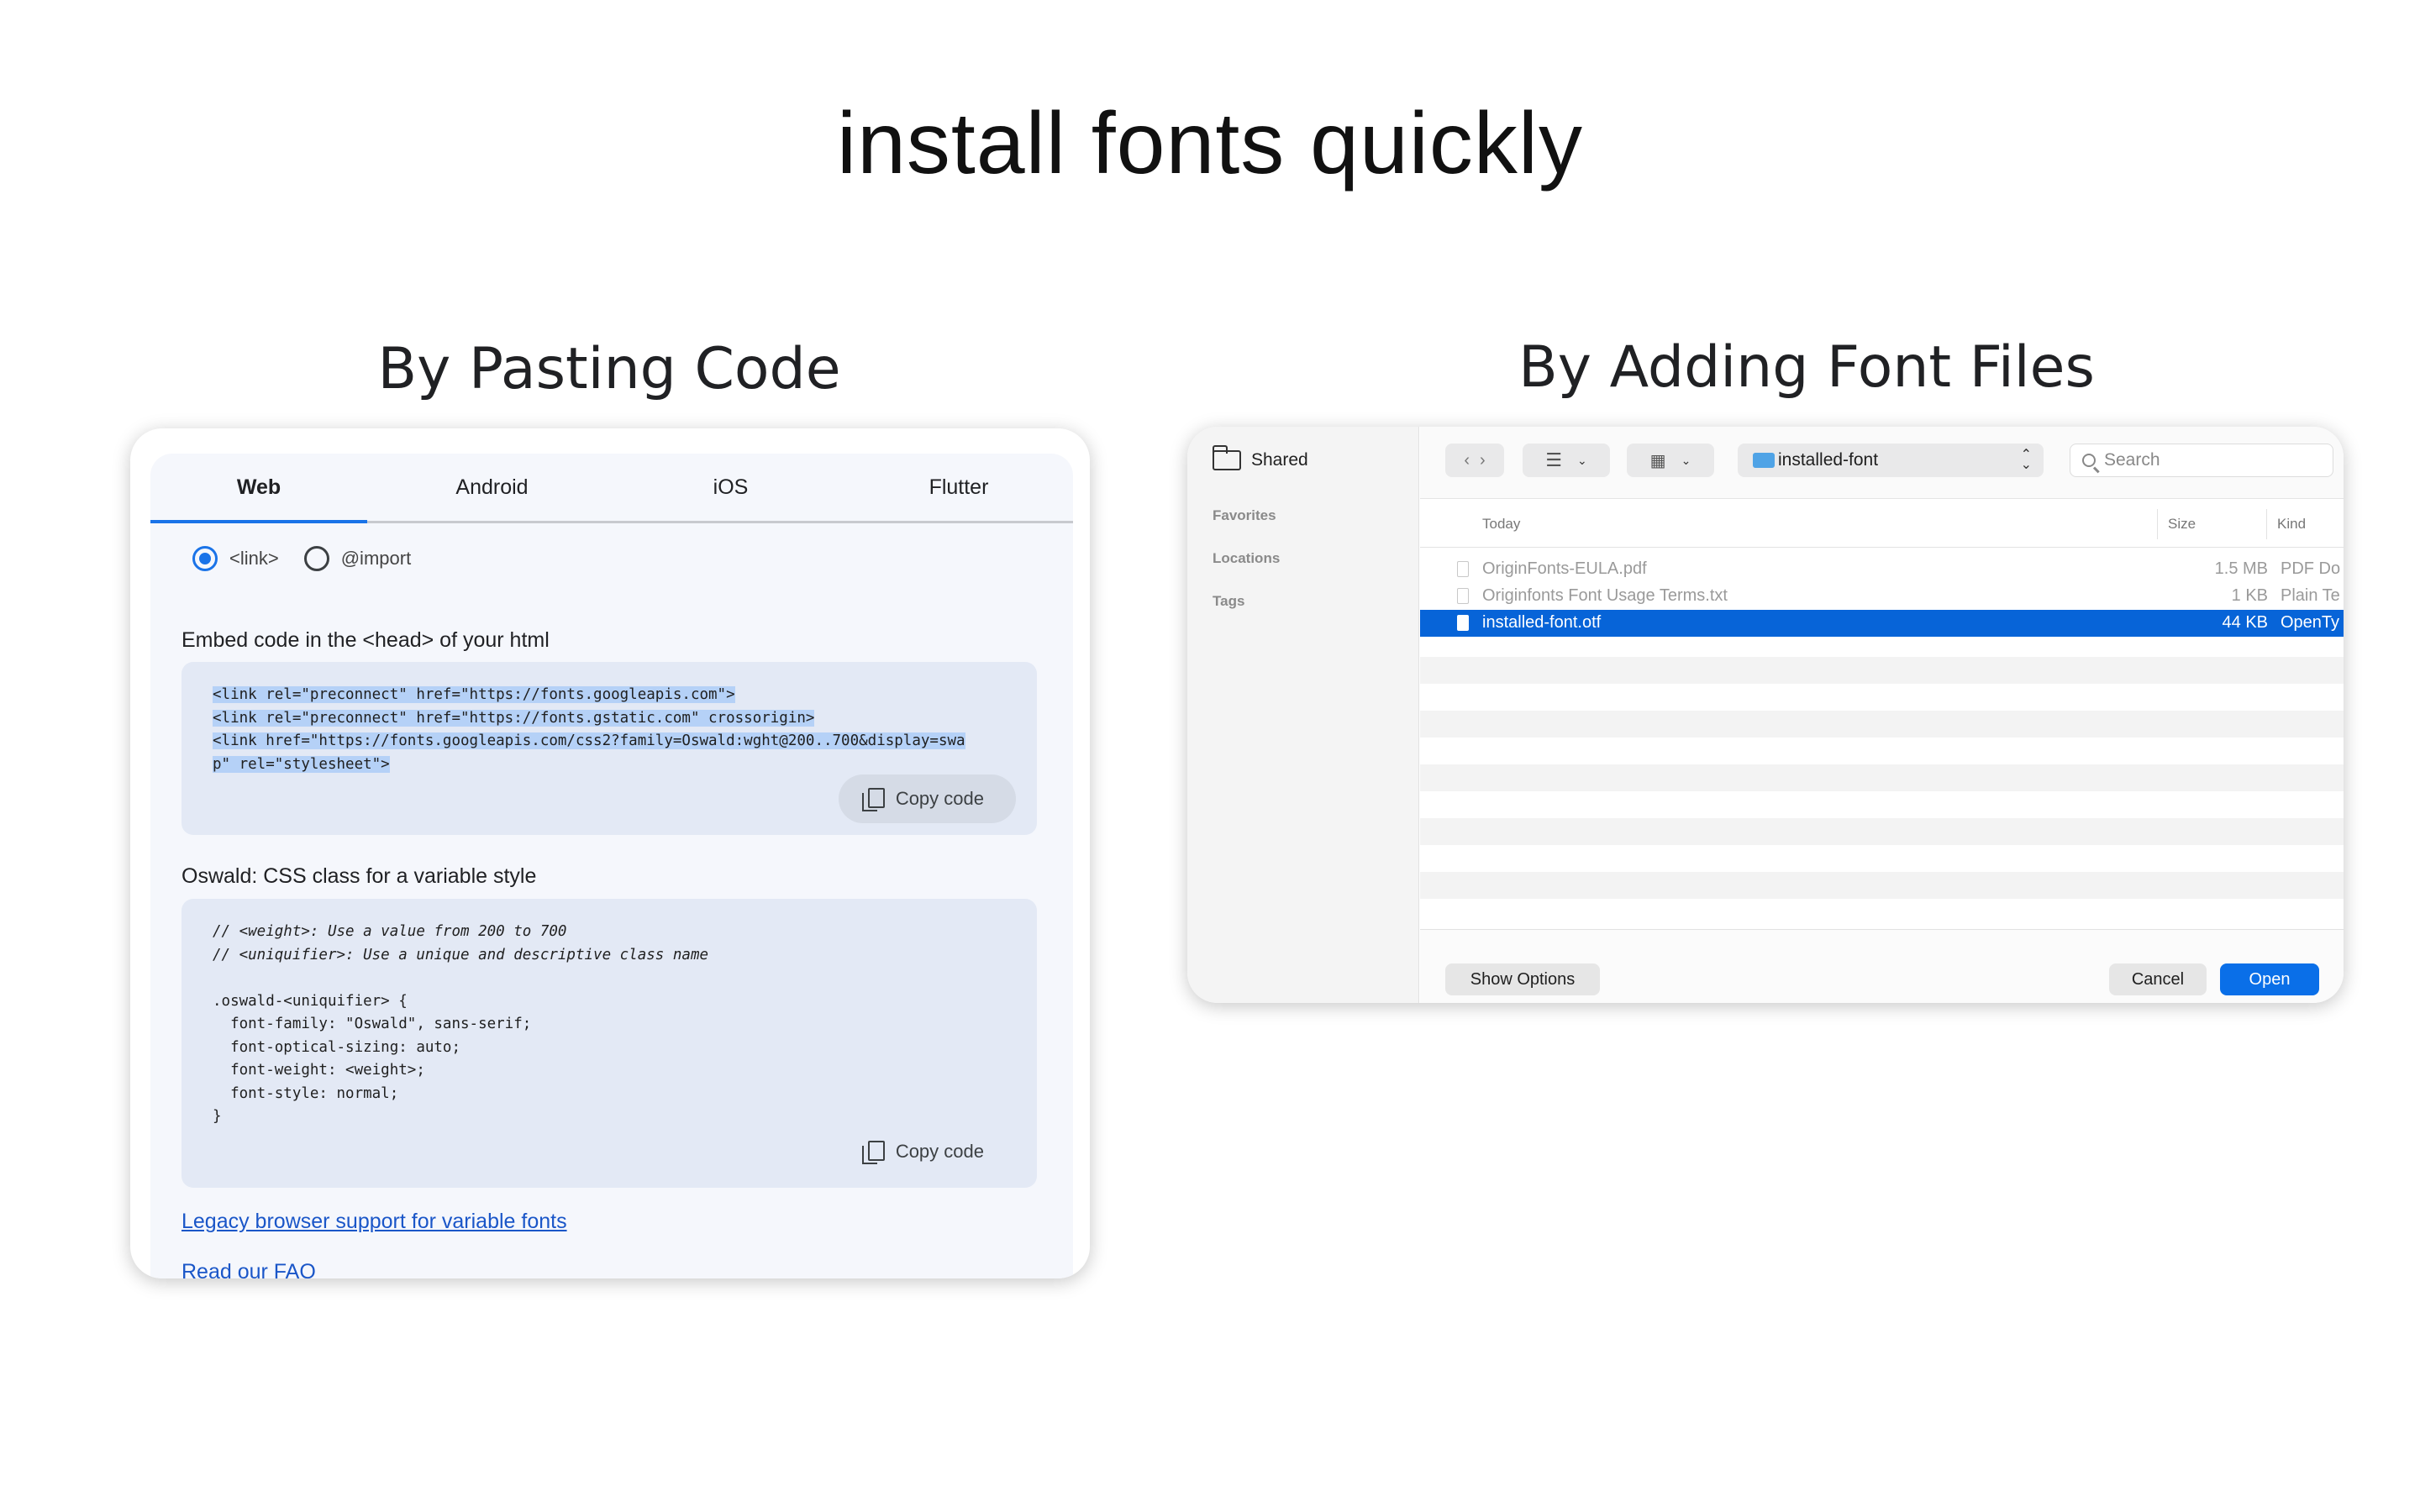 Image resolution: width=2420 pixels, height=1512 pixels. I want to click on radio-import, so click(316, 558).